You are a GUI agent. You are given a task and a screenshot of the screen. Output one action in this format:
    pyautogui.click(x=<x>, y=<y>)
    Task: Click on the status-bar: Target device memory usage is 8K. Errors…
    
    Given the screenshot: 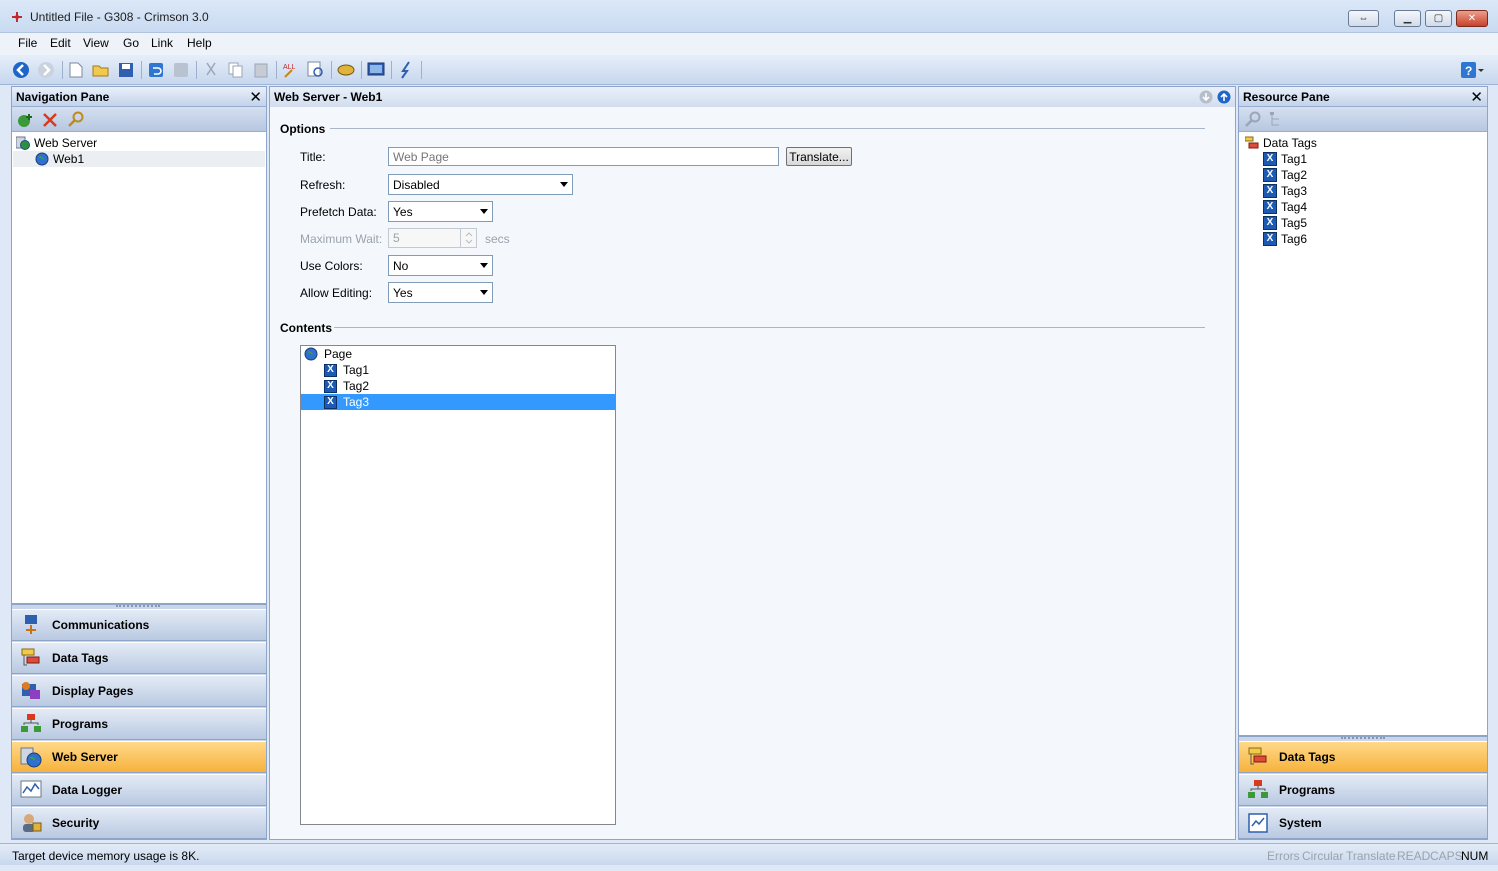 What is the action you would take?
    pyautogui.click(x=749, y=854)
    